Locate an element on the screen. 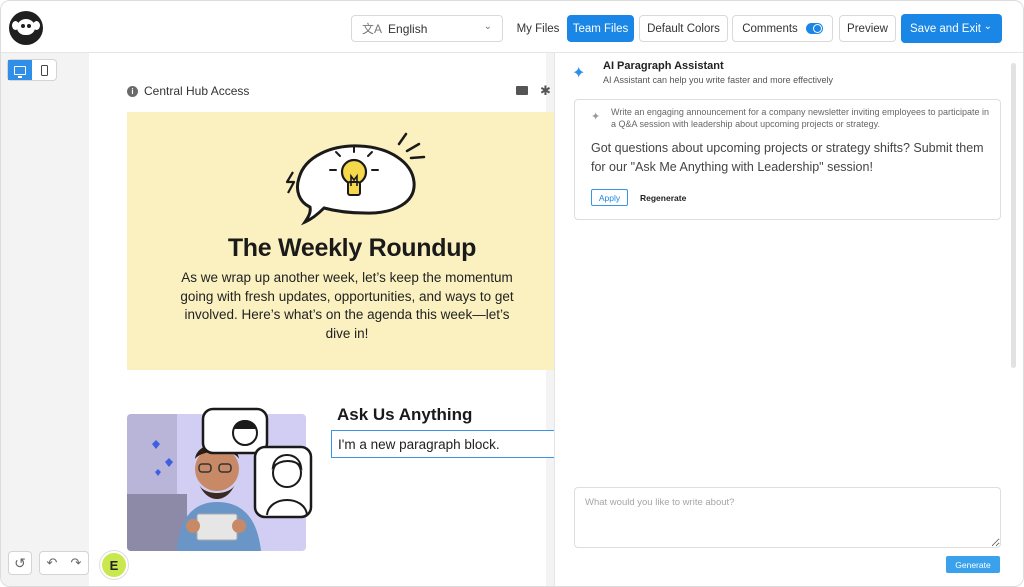 This screenshot has height=587, width=1024. team-files-button: Team Files is located at coordinates (600, 28).